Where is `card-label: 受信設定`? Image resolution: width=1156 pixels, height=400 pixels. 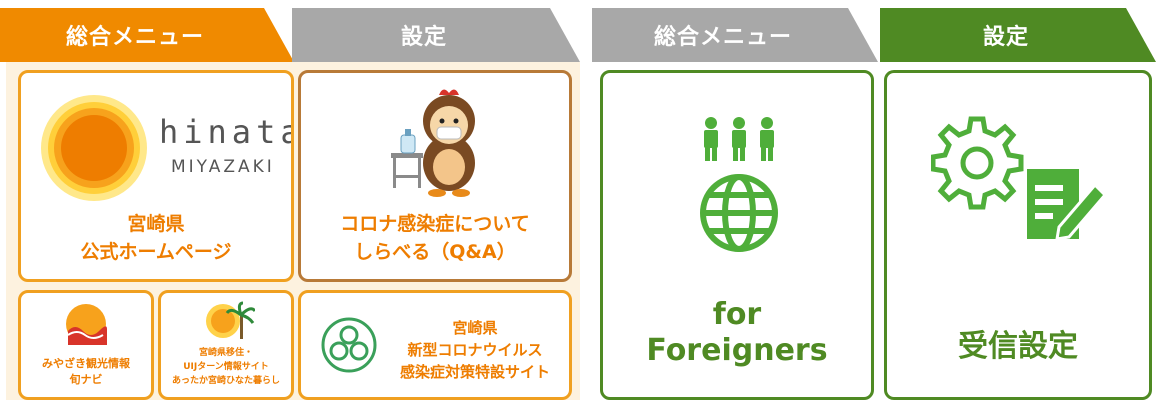 card-label: 受信設定 is located at coordinates (1018, 346).